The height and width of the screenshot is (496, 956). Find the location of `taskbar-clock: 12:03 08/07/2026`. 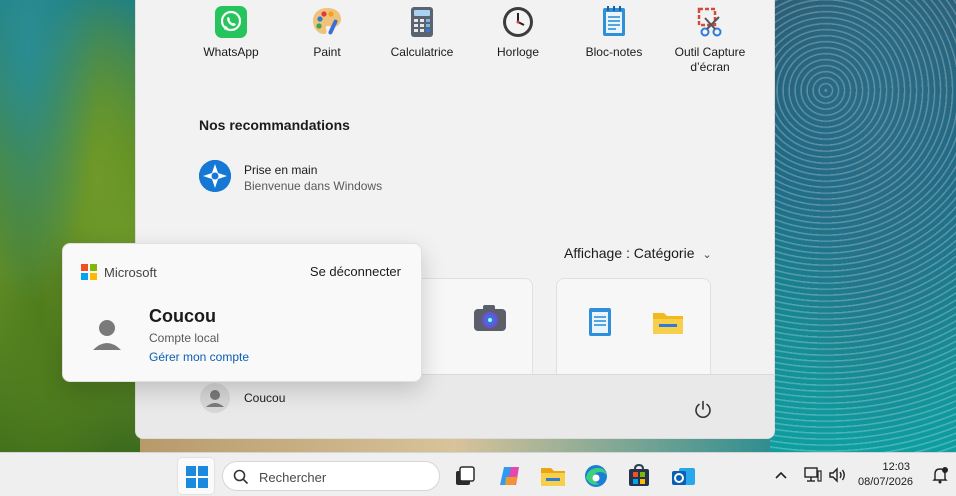

taskbar-clock: 12:03 08/07/2026 is located at coordinates (886, 475).